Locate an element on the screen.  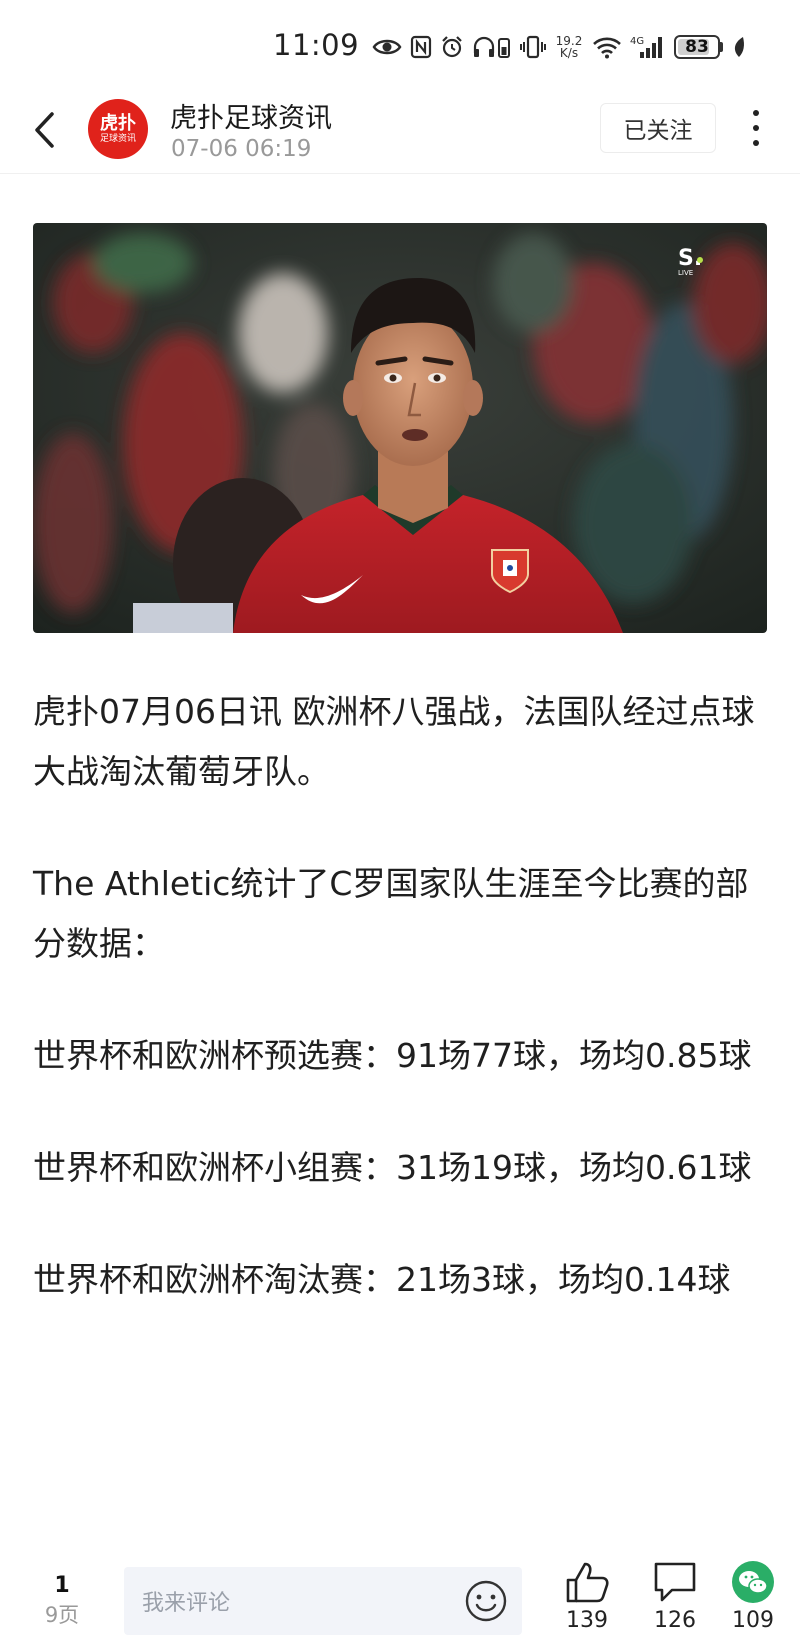
battery-level: 83 is located at coordinates (697, 47).